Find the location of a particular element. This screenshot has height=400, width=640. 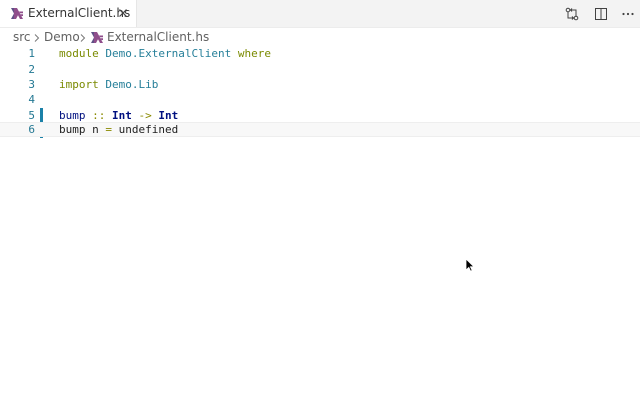

line-number: 4 is located at coordinates (31, 99).